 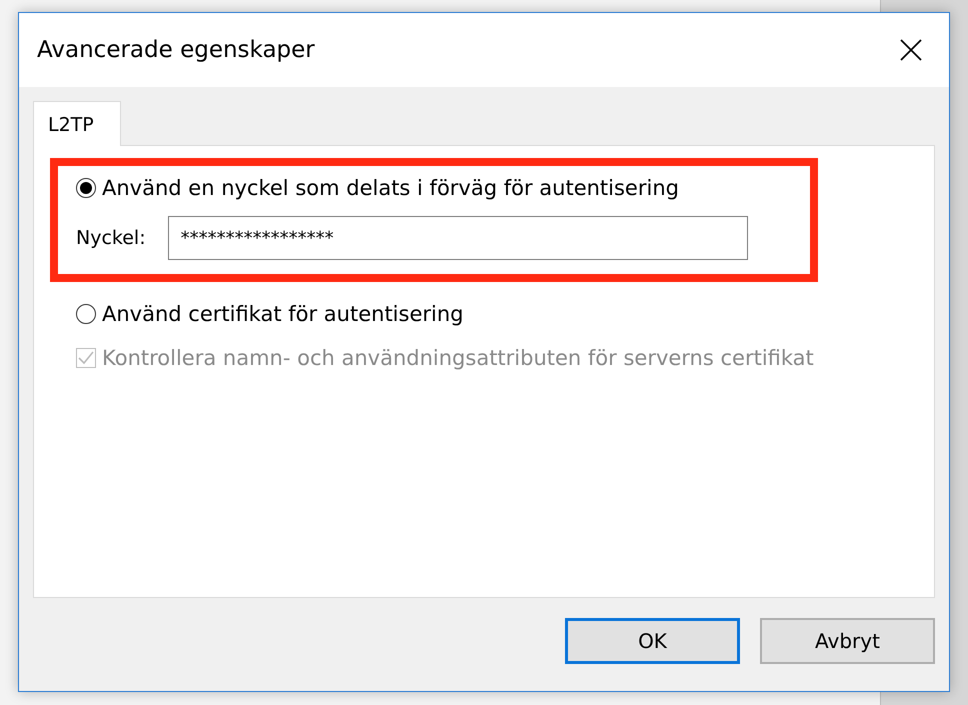 What do you see at coordinates (390, 188) in the screenshot?
I see `option-label: Använd en nyckel som delats i förväg för autentisering` at bounding box center [390, 188].